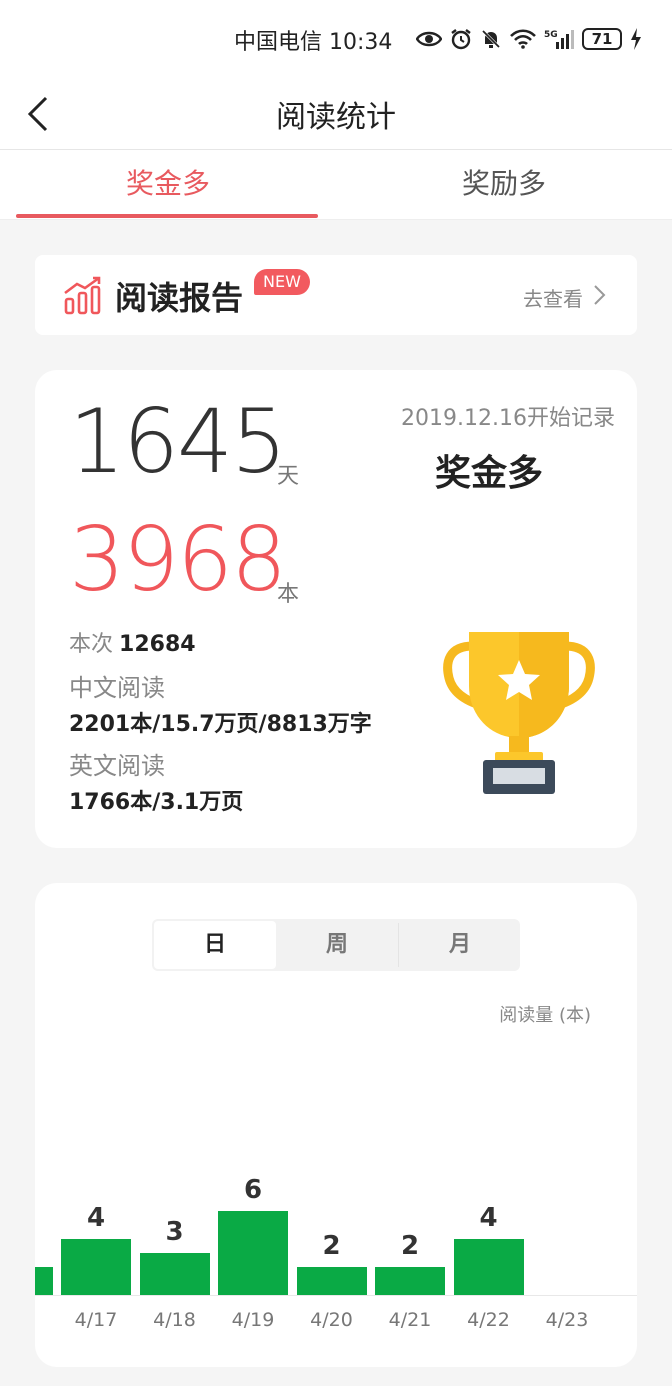  What do you see at coordinates (567, 1320) in the screenshot?
I see `chart-x-tick-label: 4/23` at bounding box center [567, 1320].